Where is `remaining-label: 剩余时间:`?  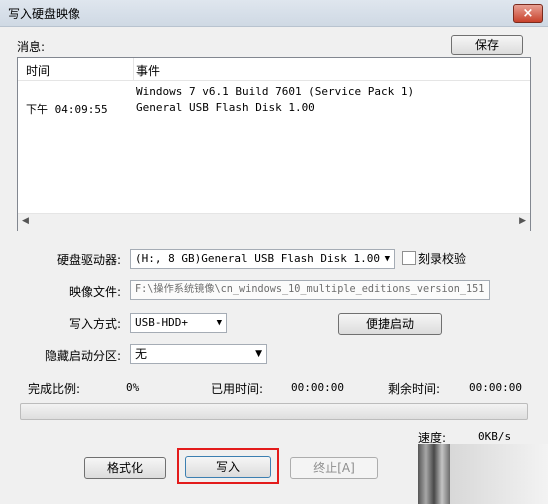 remaining-label: 剩余时间: is located at coordinates (414, 389).